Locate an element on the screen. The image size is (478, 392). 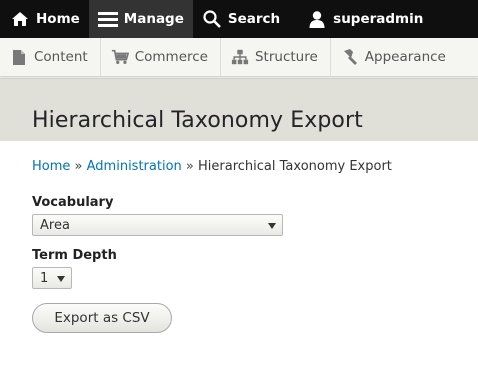
vocabulary-select-value: Area is located at coordinates (55, 225).